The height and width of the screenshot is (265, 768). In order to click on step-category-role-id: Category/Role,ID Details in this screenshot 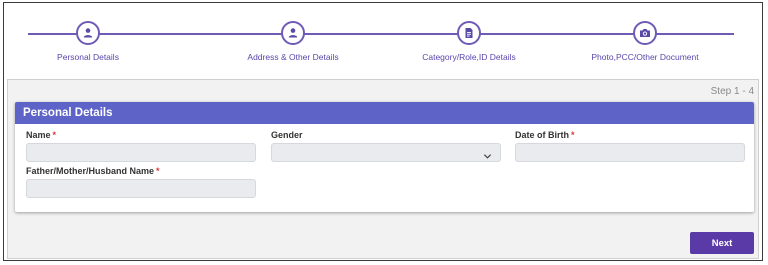, I will do `click(469, 41)`.